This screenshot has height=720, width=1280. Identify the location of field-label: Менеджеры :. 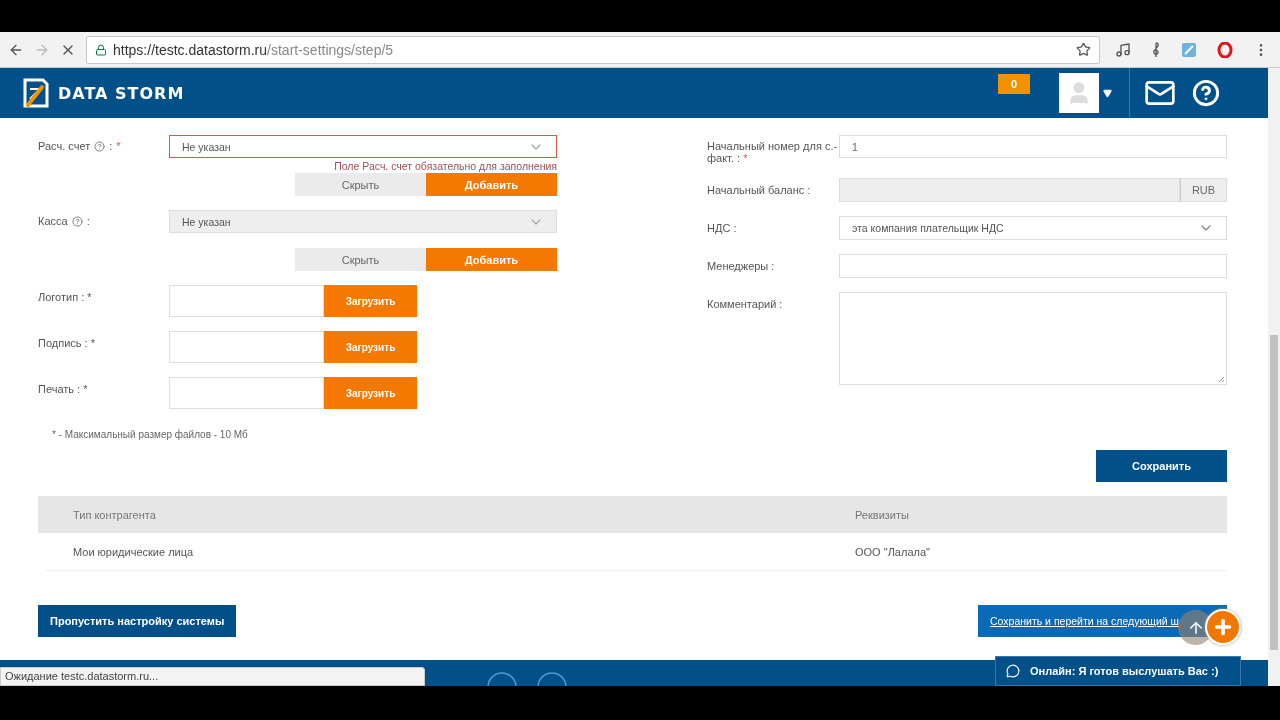
(741, 265).